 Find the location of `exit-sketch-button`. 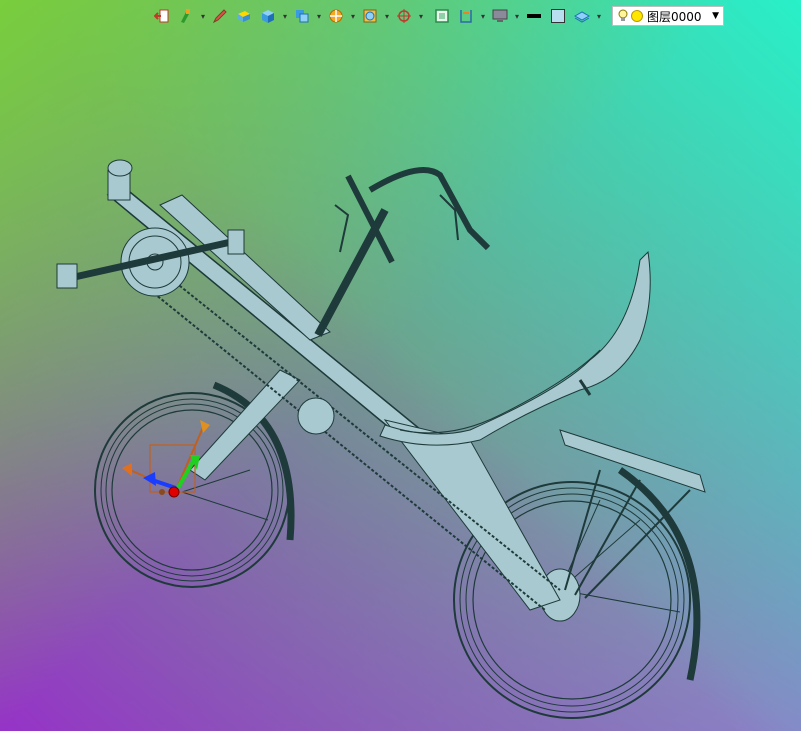

exit-sketch-button is located at coordinates (162, 16).